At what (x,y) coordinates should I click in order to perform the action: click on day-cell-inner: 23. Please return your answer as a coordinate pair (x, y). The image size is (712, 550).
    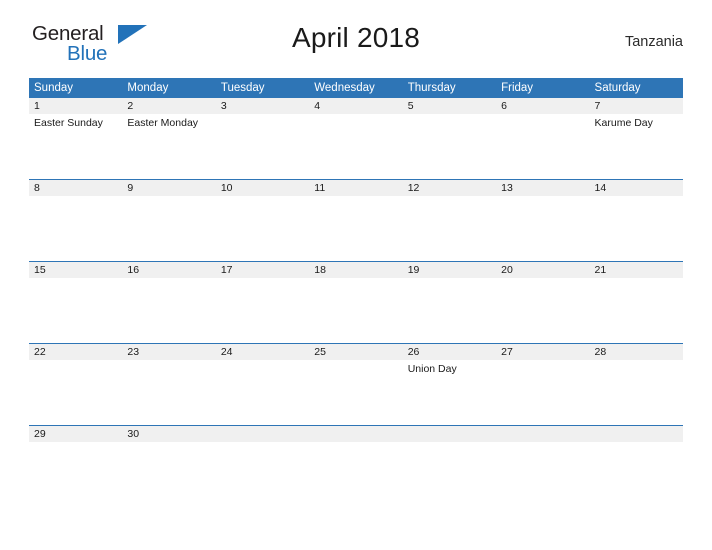
    Looking at the image, I should click on (169, 384).